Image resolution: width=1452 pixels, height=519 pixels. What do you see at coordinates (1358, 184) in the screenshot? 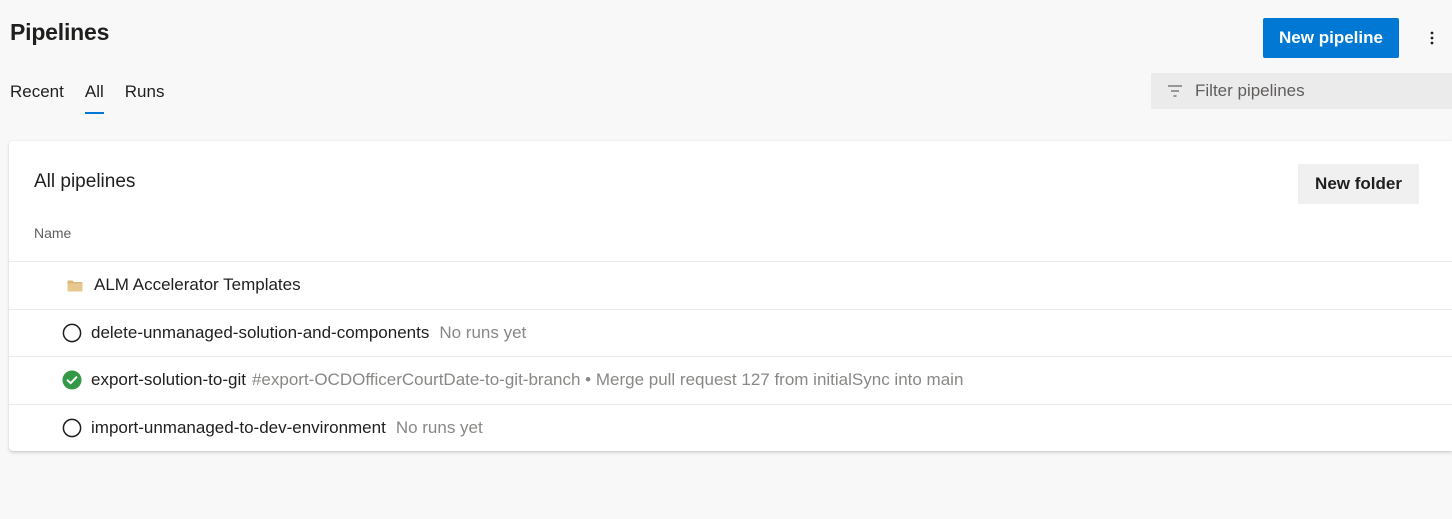
I see `new-folder-button: New folder` at bounding box center [1358, 184].